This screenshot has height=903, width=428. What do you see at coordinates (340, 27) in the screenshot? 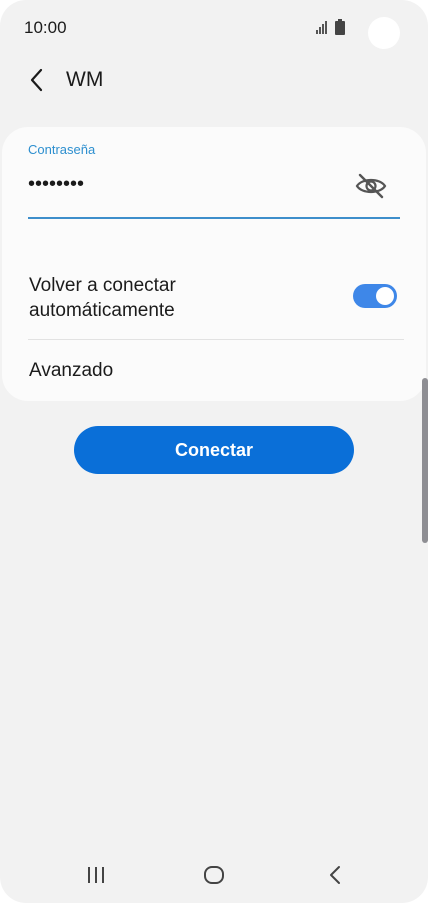
I see `battery-icon` at bounding box center [340, 27].